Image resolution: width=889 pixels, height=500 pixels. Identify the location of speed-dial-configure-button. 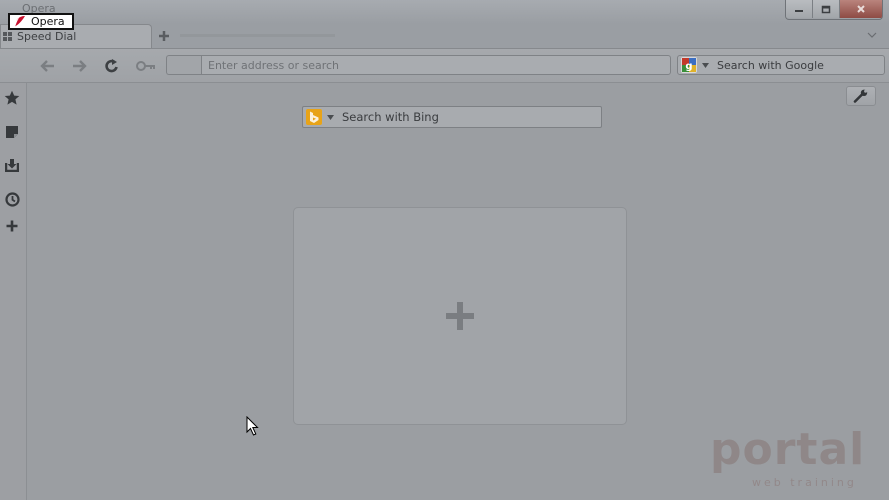
(861, 96).